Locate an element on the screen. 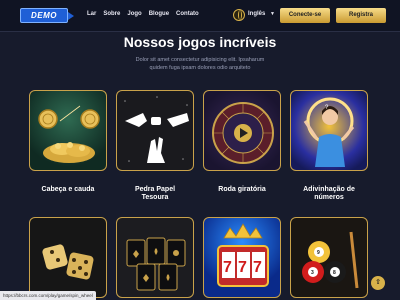  game-label-line: Pedra Papel is located at coordinates (155, 189).